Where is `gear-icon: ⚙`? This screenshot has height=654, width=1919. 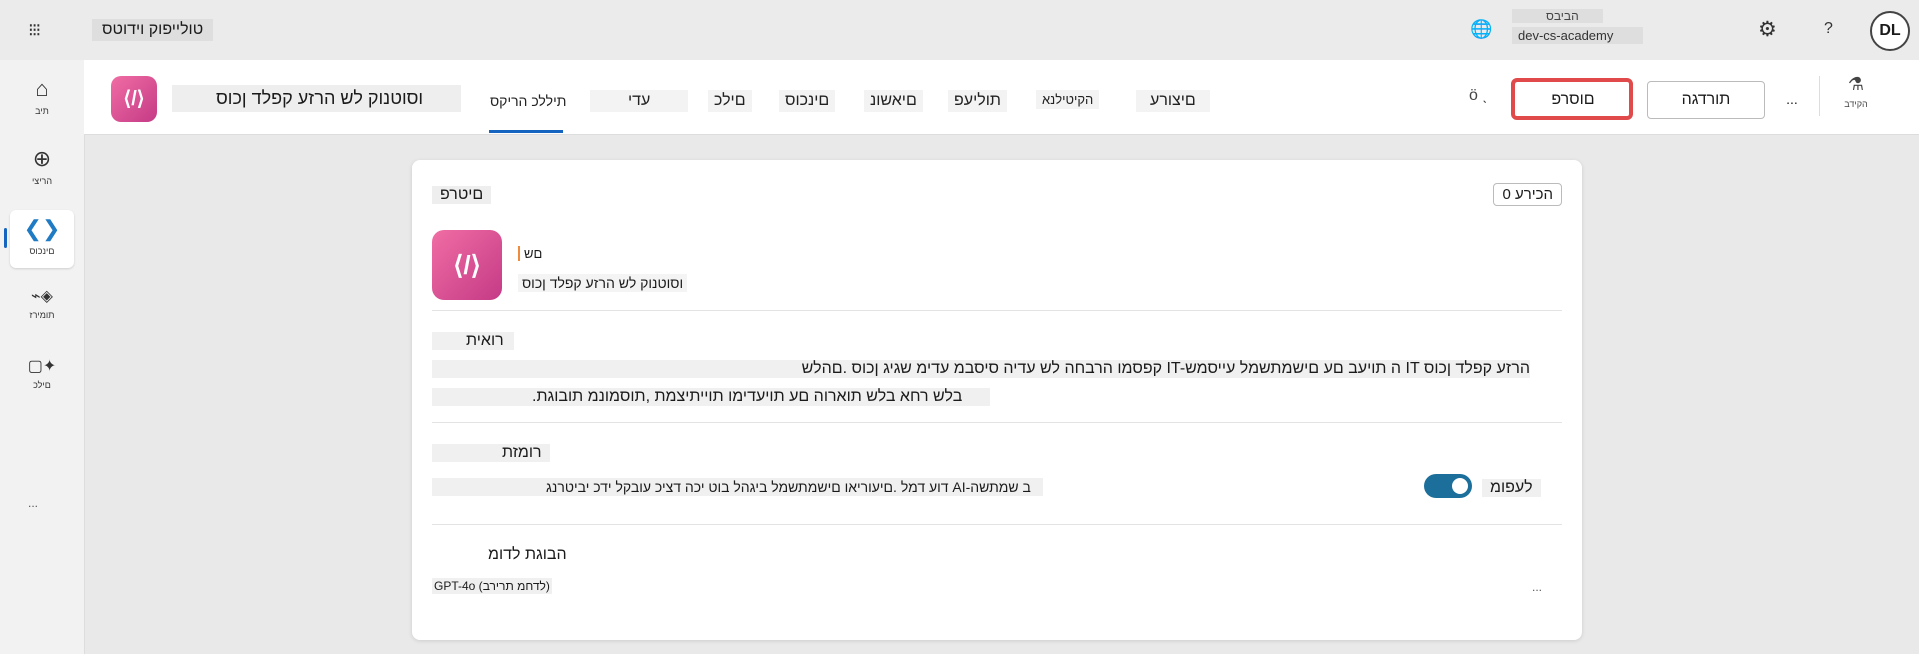 gear-icon: ⚙ is located at coordinates (1767, 29).